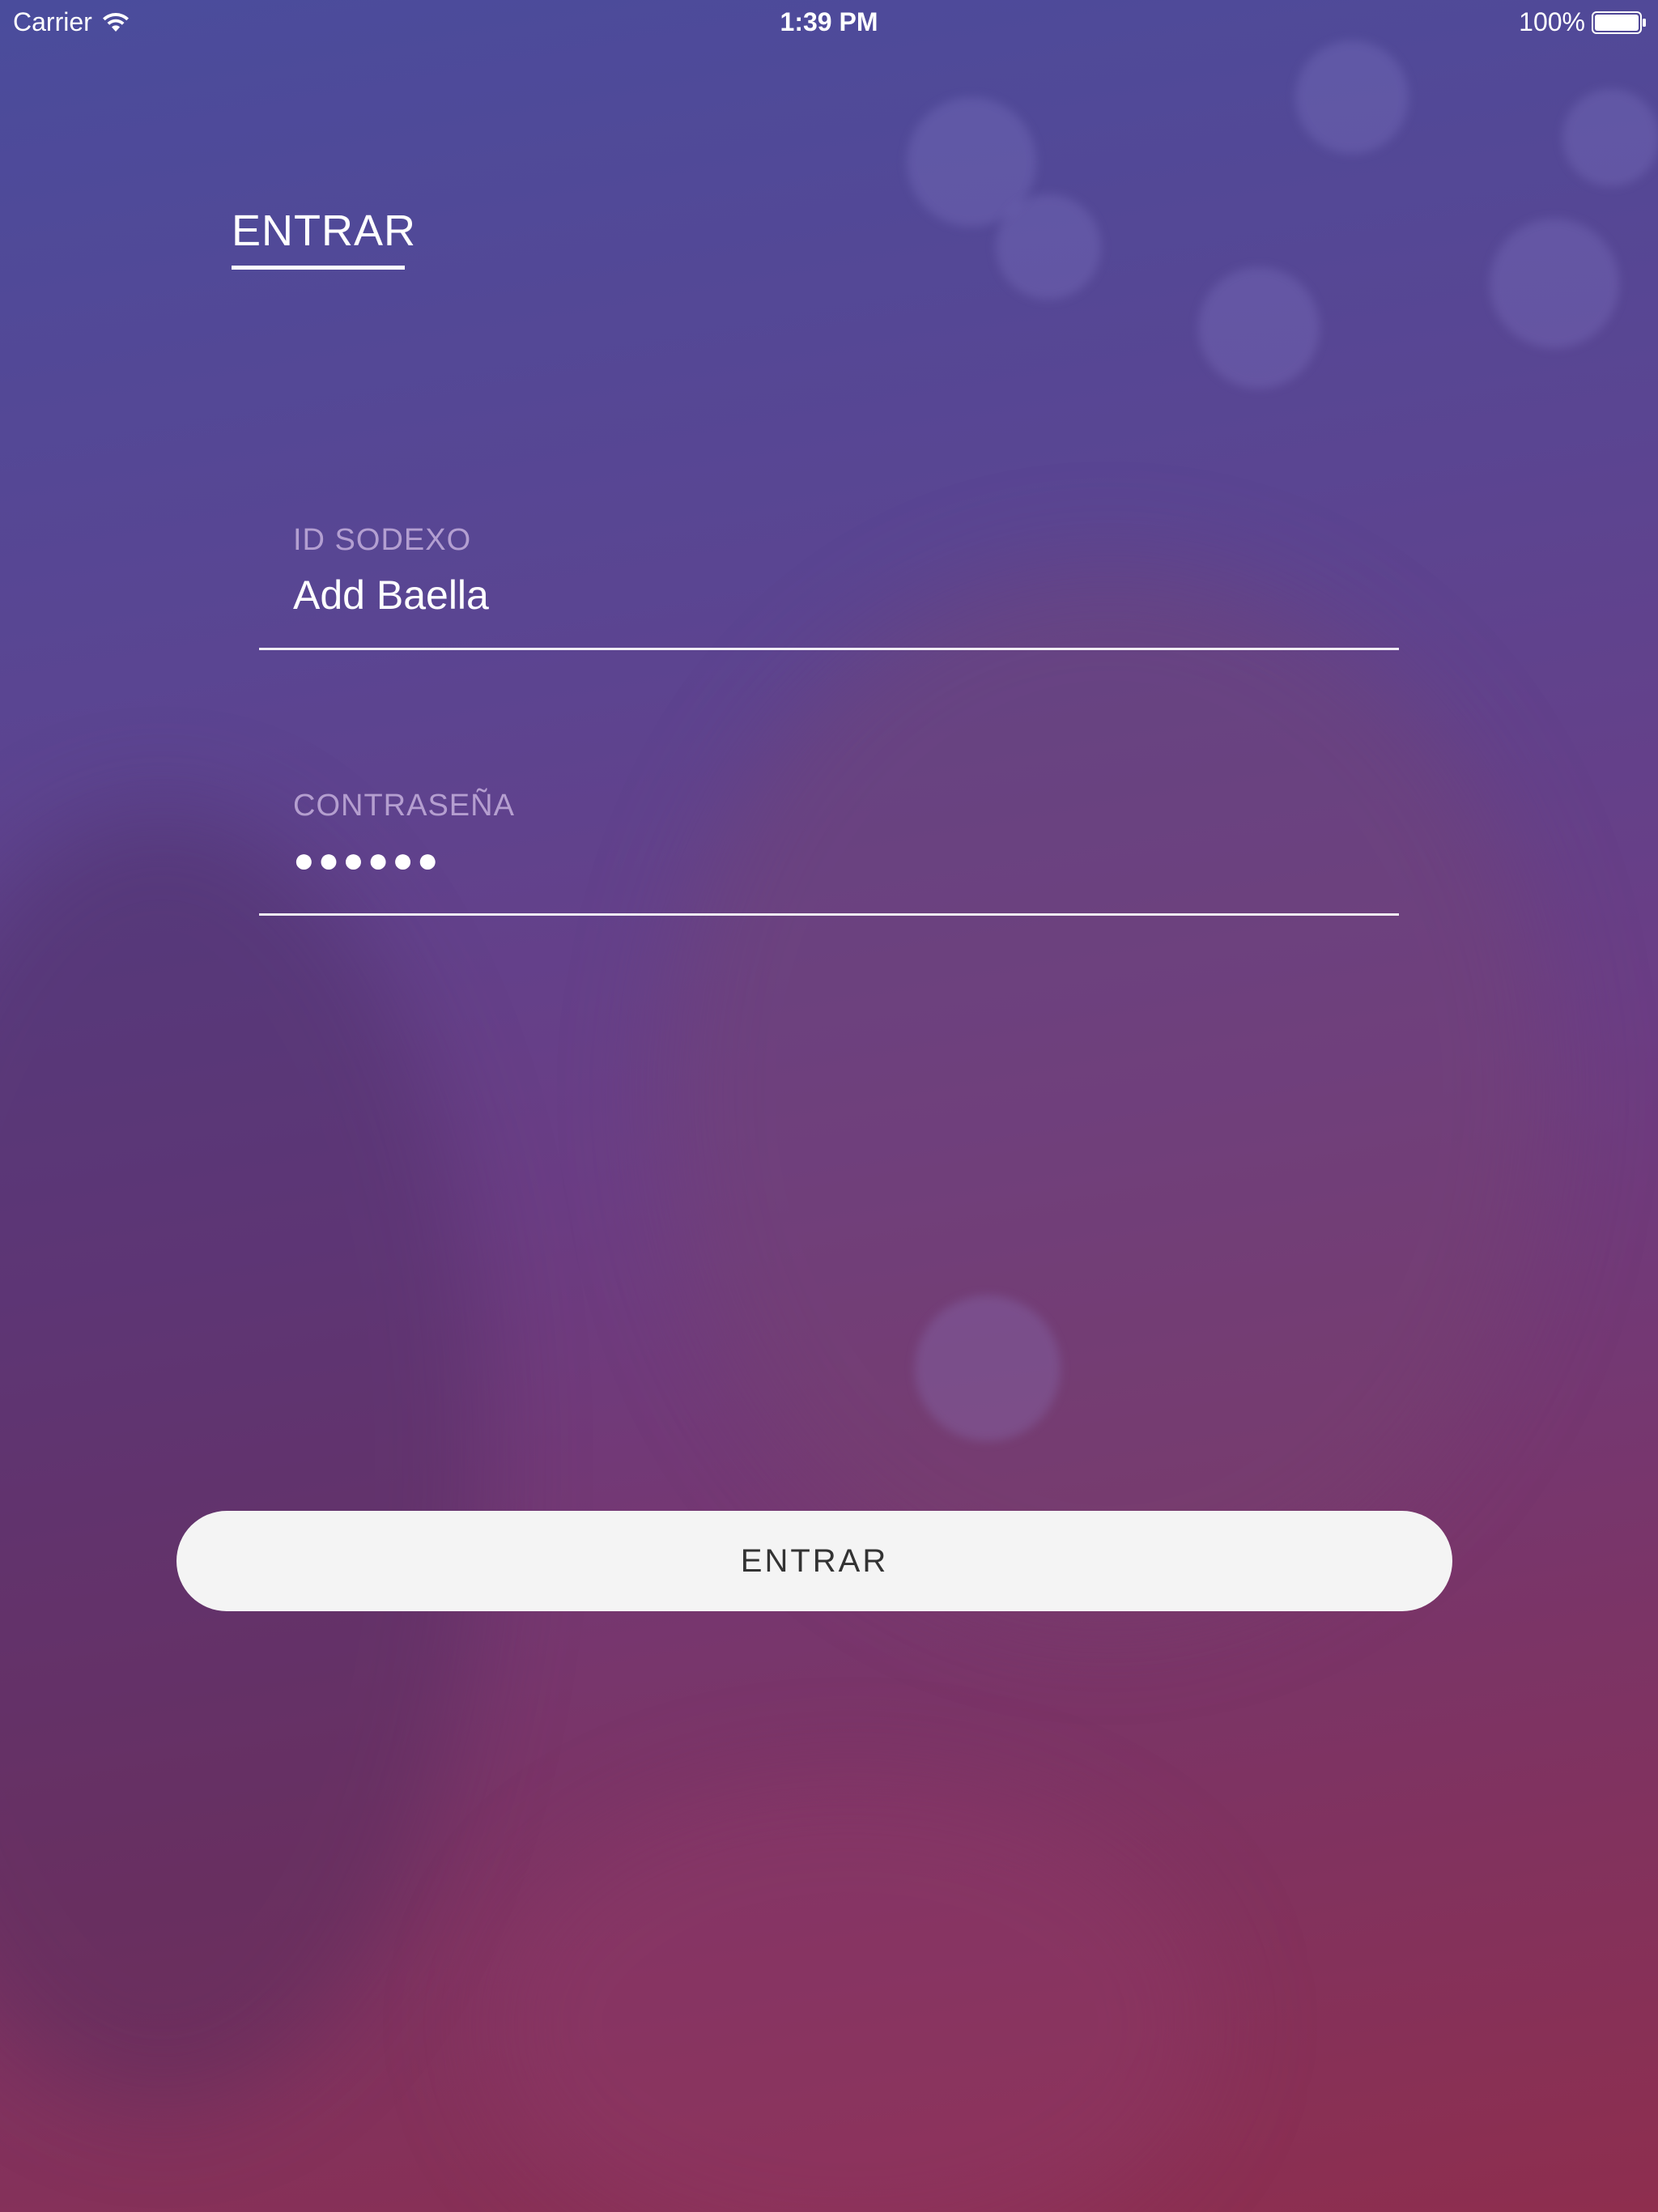 The height and width of the screenshot is (2212, 1658). Describe the element at coordinates (829, 851) in the screenshot. I see `password-field: CONTRASEÑA ●●●●●●` at that location.